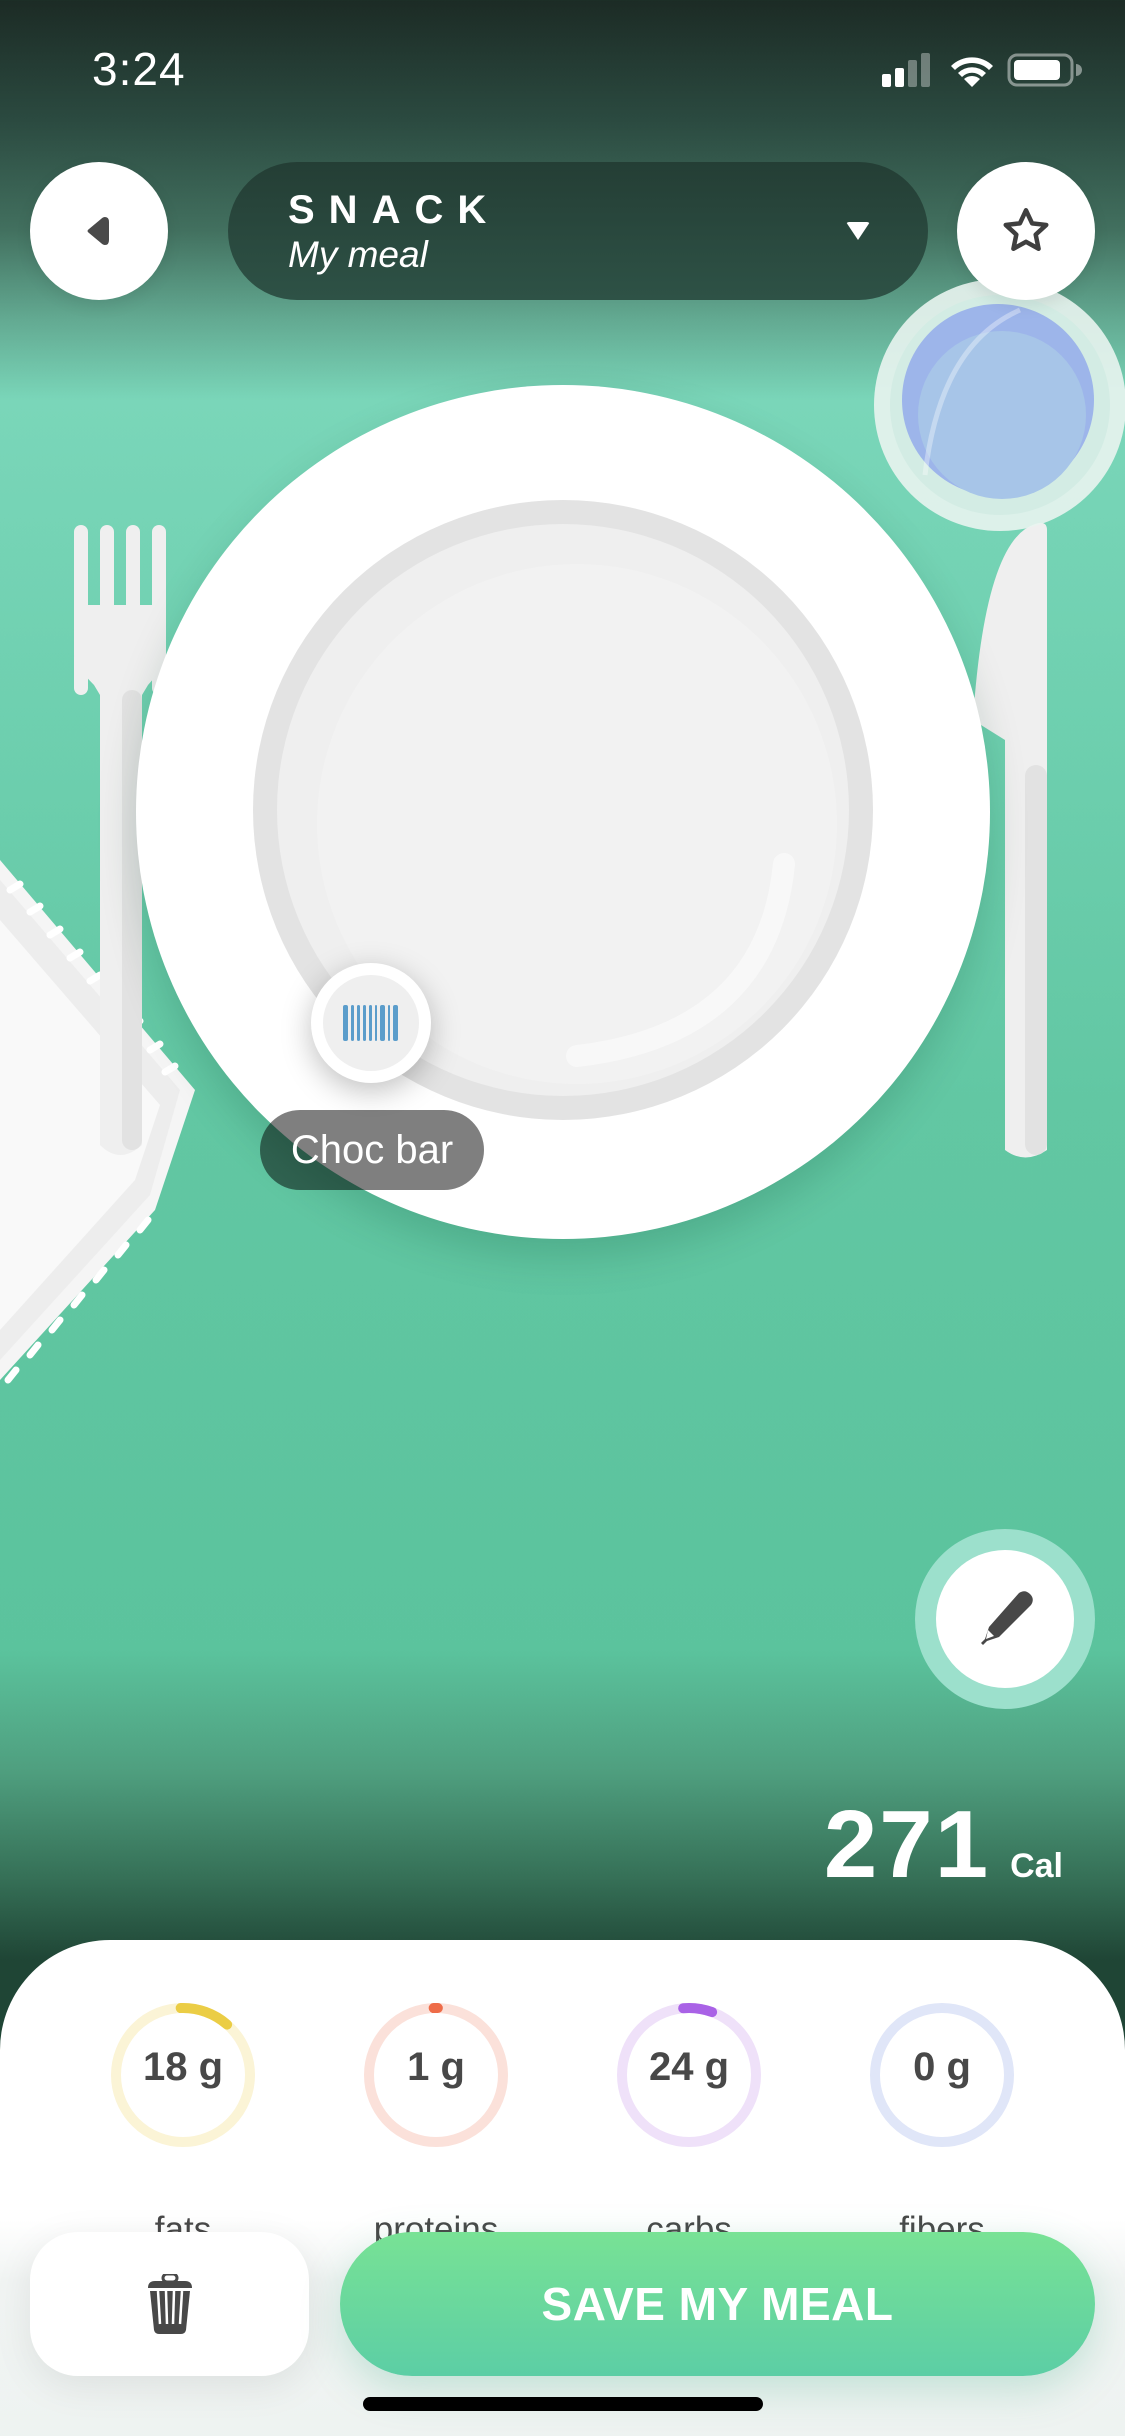  I want to click on battery-icon, so click(1044, 70).